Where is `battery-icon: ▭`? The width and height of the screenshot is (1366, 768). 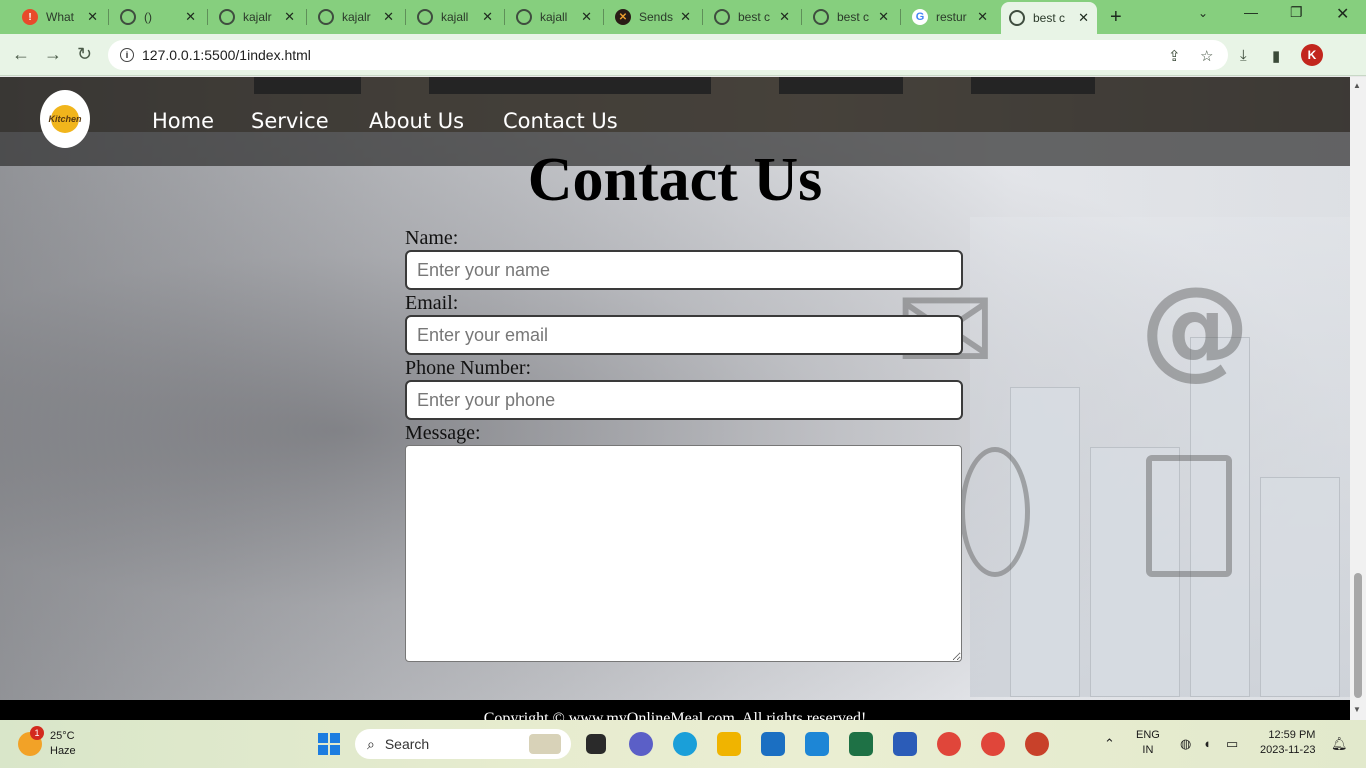 battery-icon: ▭ is located at coordinates (1232, 744).